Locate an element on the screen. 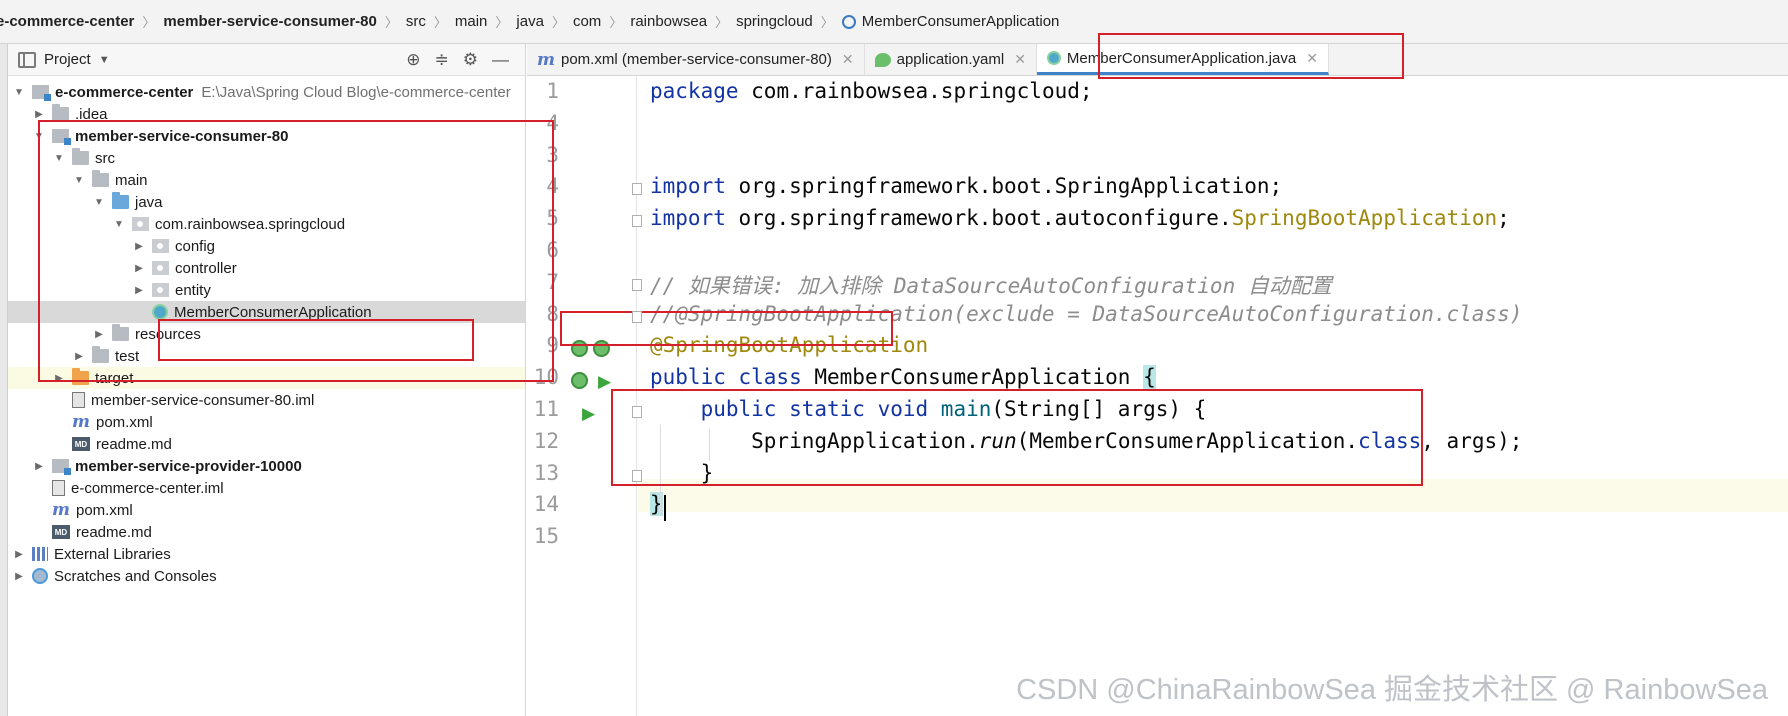 This screenshot has height=716, width=1788. tree-item: ▶ entity is located at coordinates (266, 290).